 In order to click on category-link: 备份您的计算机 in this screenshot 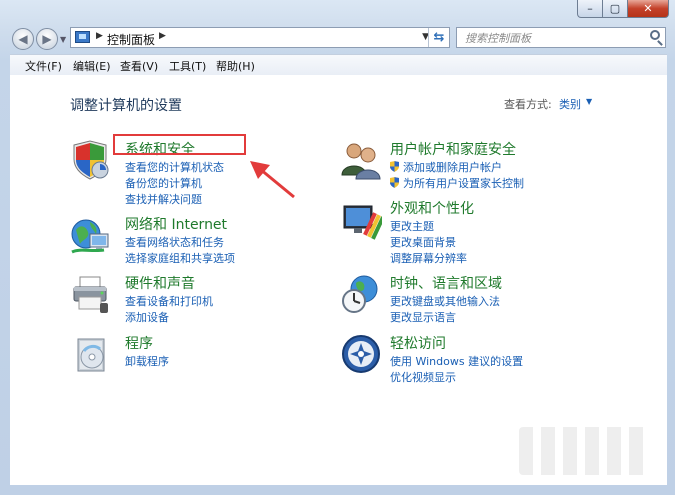, I will do `click(163, 183)`.